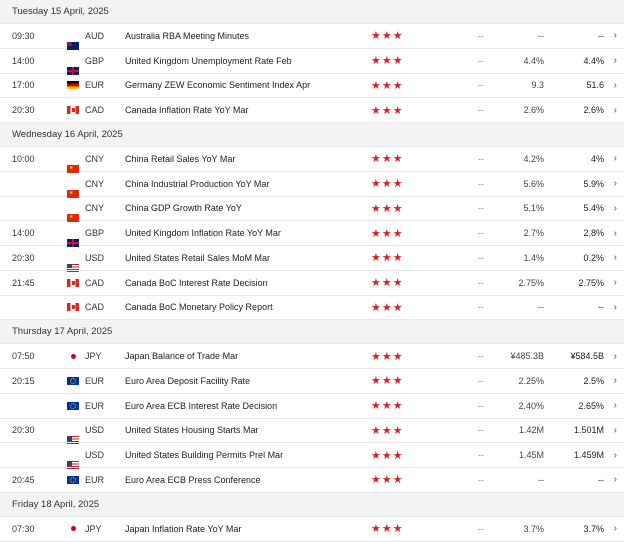 The width and height of the screenshot is (624, 542). Describe the element at coordinates (199, 307) in the screenshot. I see `event-name: Canada BoC Monetary Policy Report` at that location.